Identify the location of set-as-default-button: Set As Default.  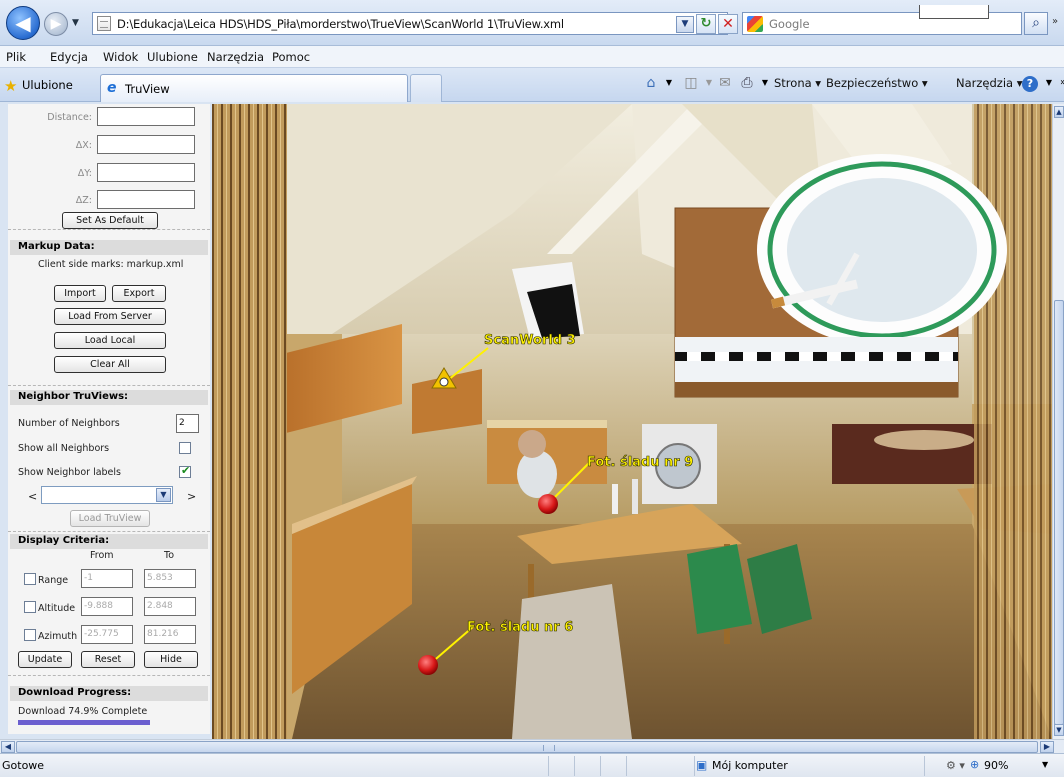
(110, 220).